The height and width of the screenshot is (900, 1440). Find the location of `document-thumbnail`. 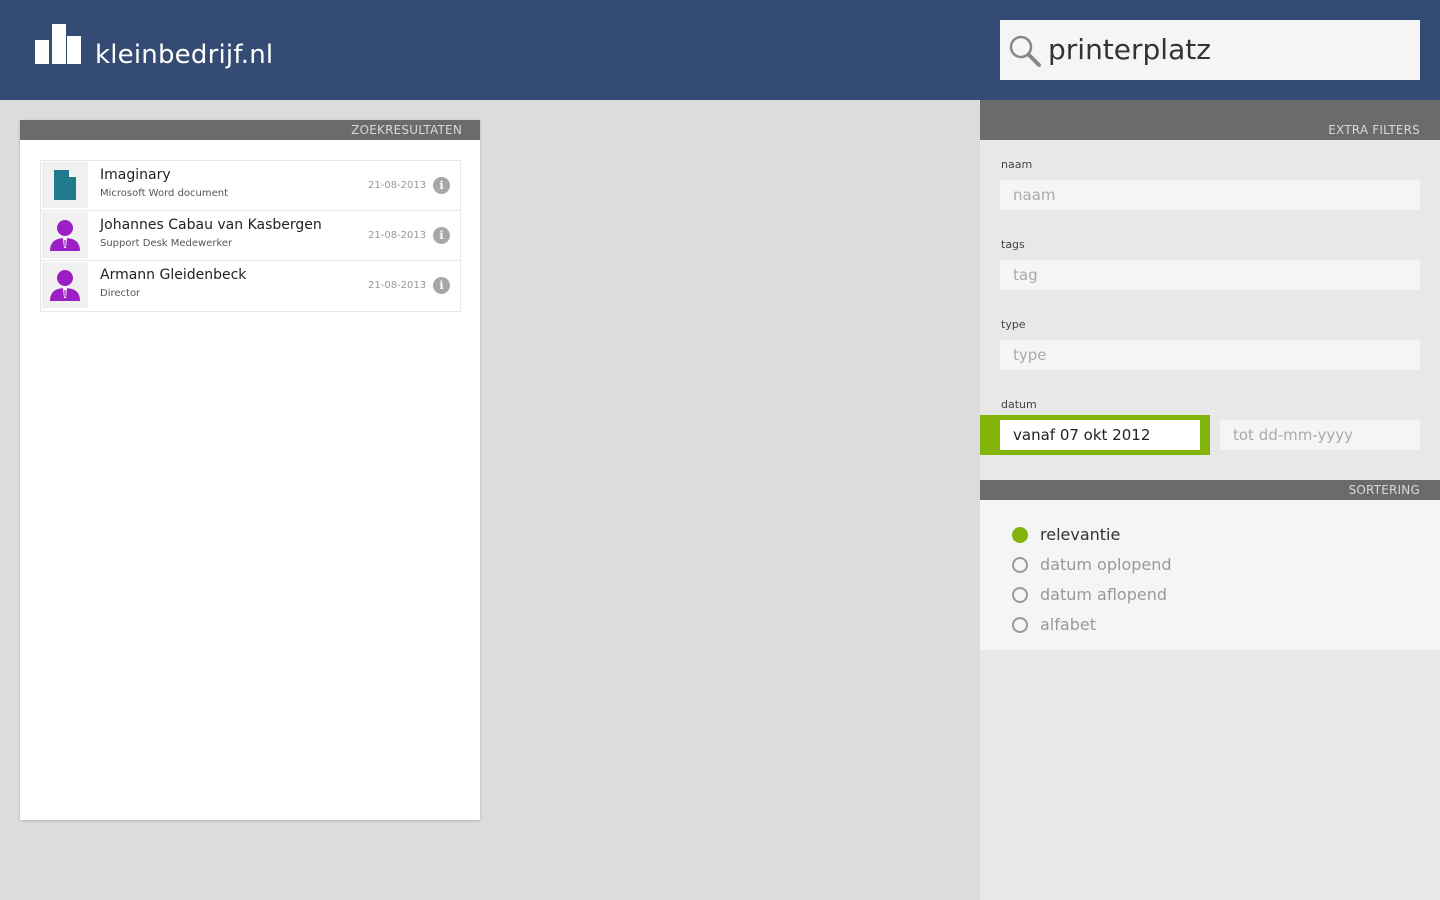

document-thumbnail is located at coordinates (65, 185).